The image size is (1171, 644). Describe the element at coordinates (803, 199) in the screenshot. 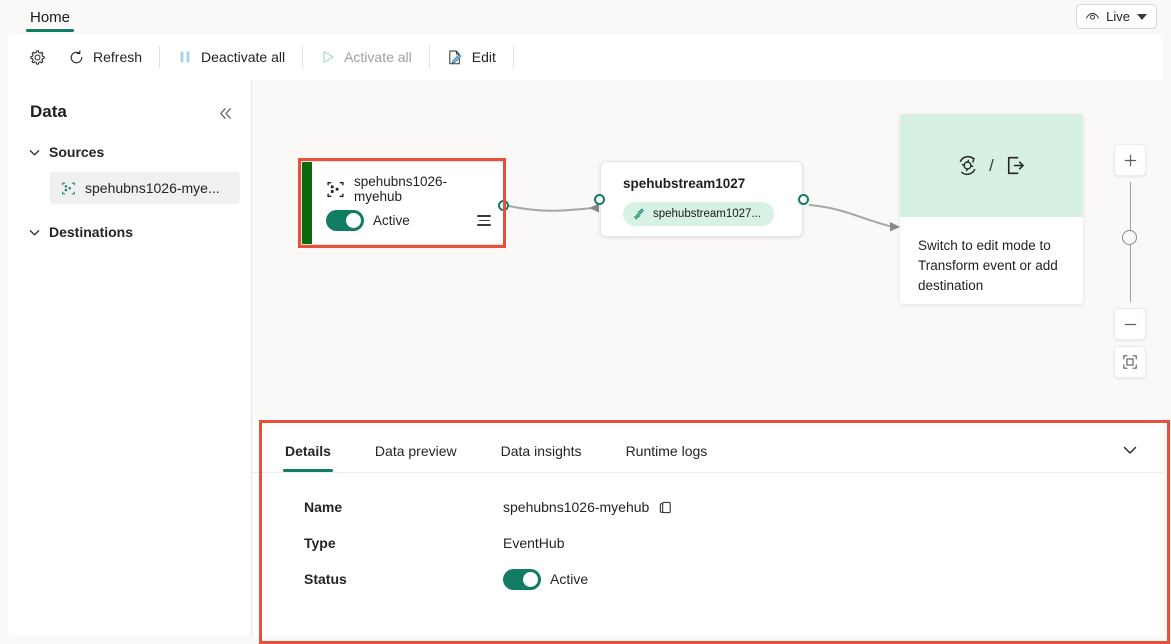

I see `stream-node-output-port` at that location.